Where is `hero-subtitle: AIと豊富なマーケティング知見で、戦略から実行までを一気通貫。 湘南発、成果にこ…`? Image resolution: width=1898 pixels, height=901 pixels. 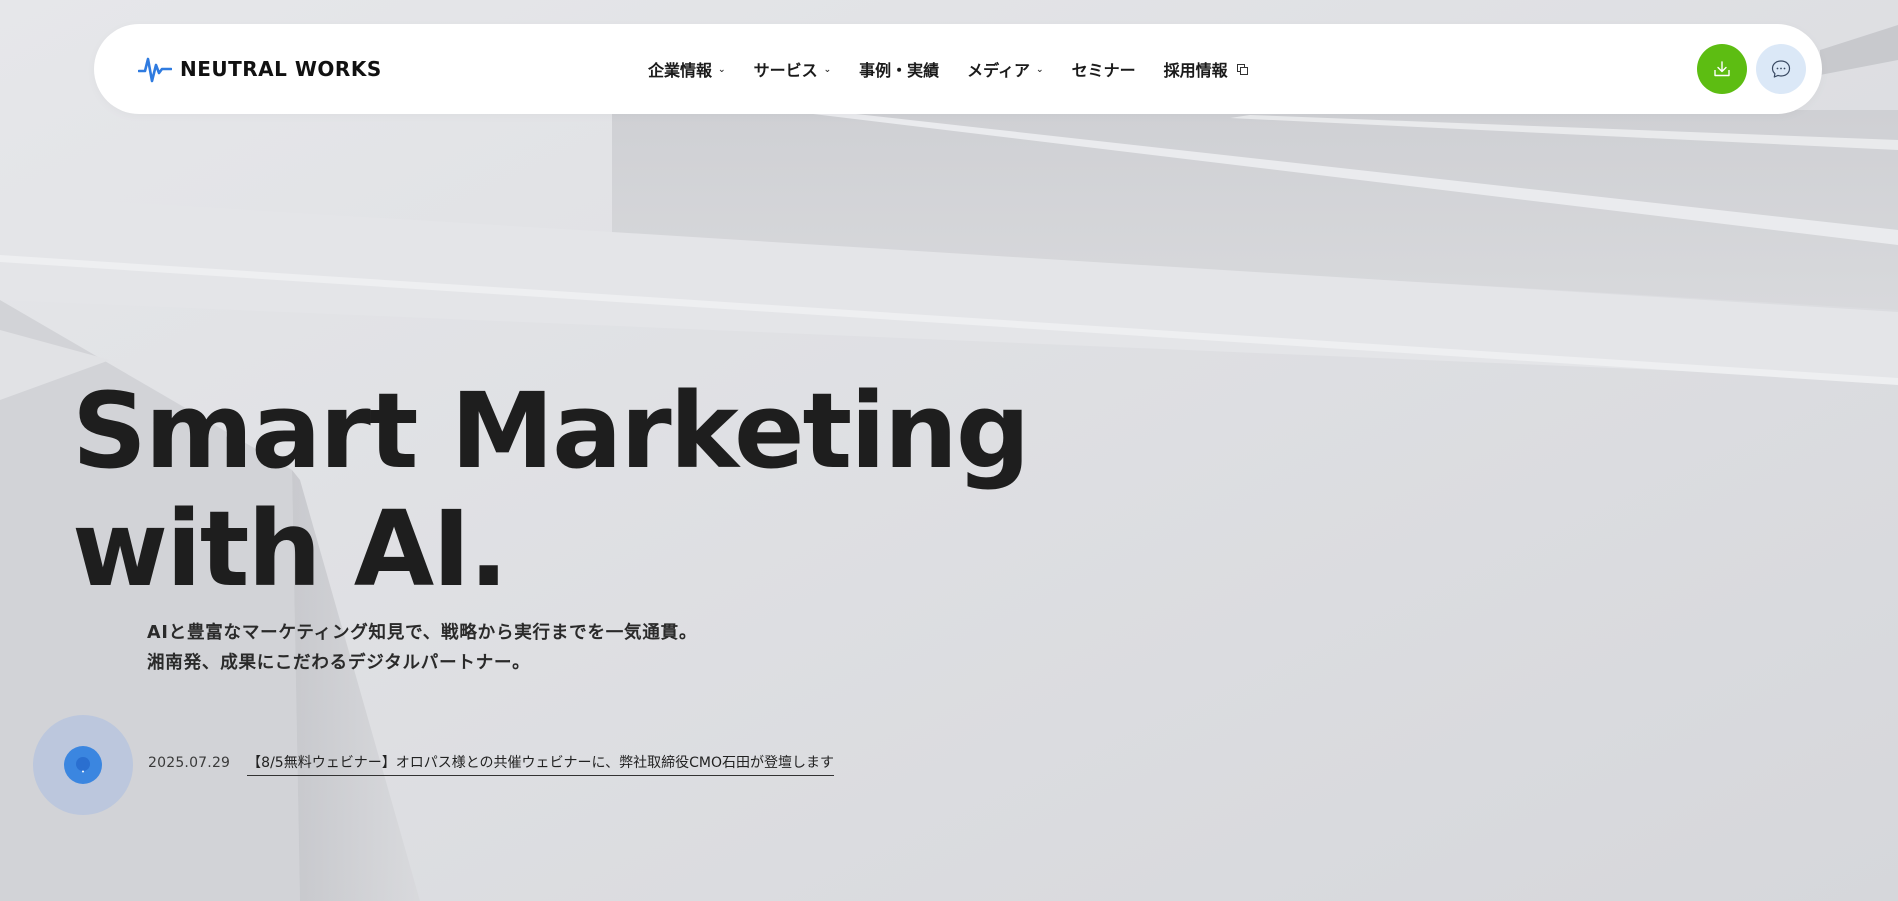
hero-subtitle: AIと豊富なマーケティング知見で、戦略から実行までを一気通貫。 湘南発、成果にこ… is located at coordinates (422, 648).